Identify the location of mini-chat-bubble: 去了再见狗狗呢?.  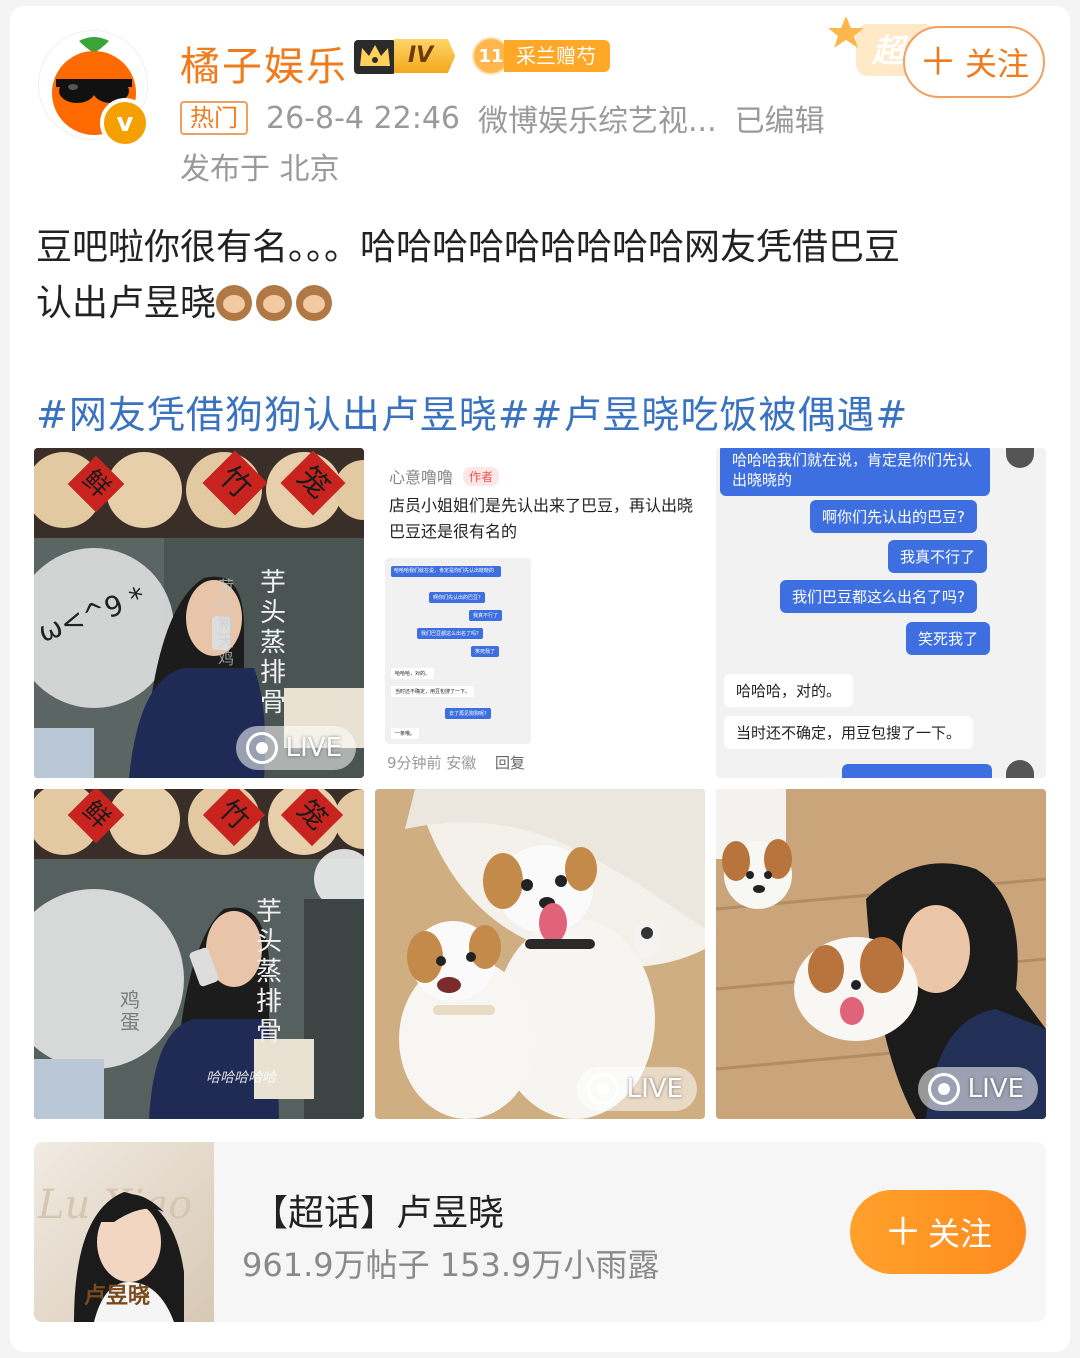
(468, 713).